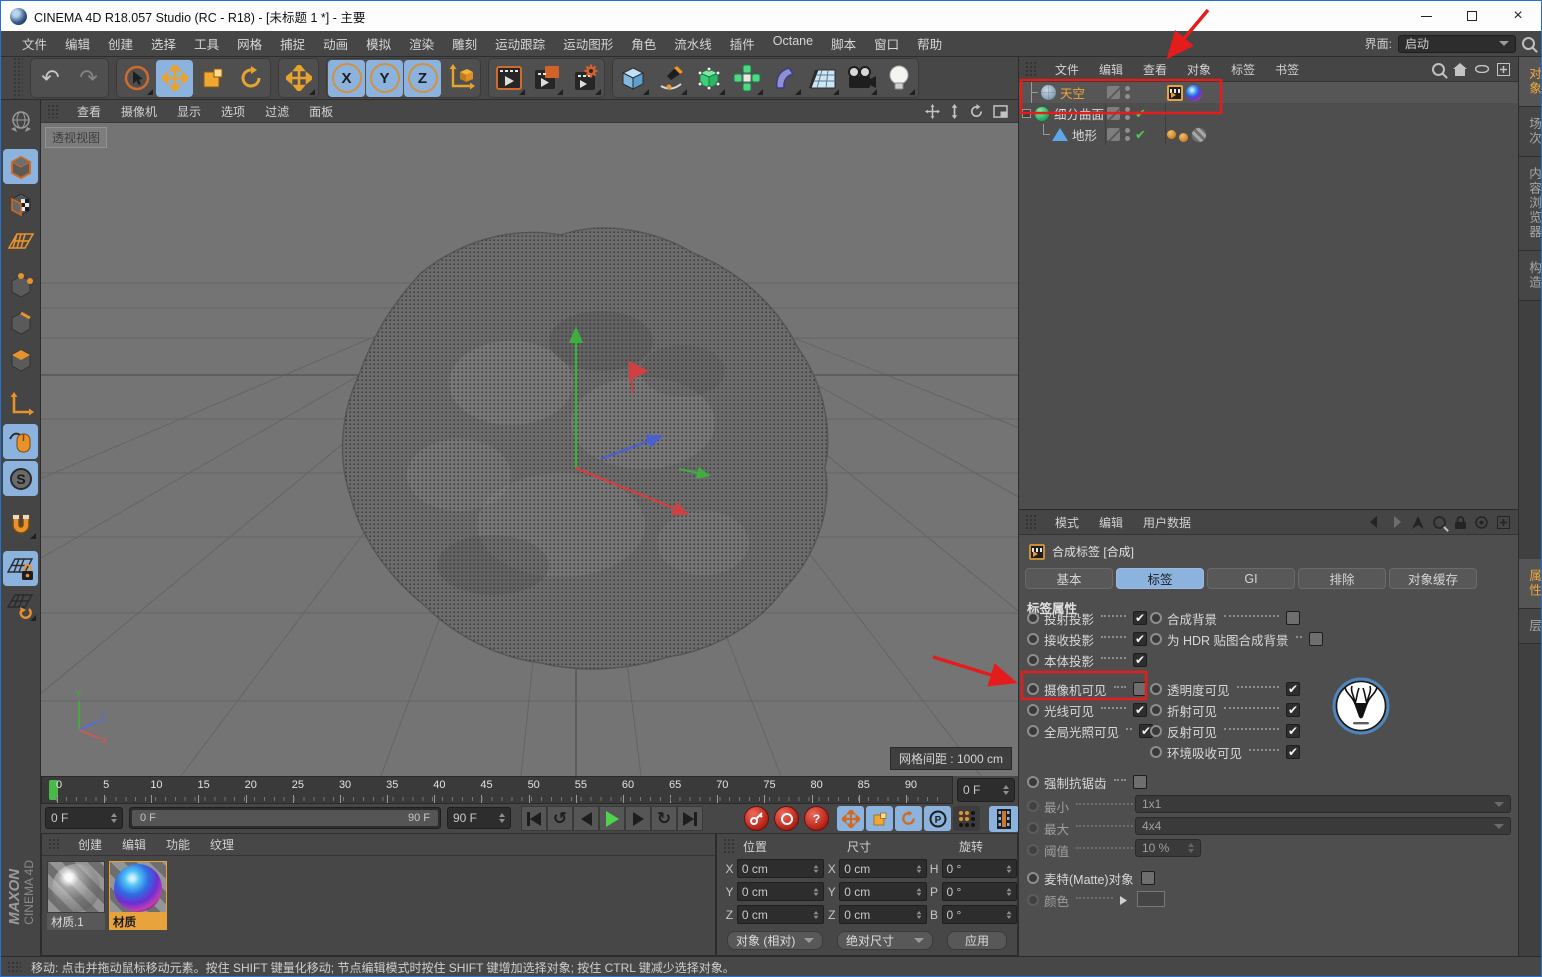 This screenshot has width=1542, height=977. I want to click on material-menu-item: 功能, so click(178, 844).